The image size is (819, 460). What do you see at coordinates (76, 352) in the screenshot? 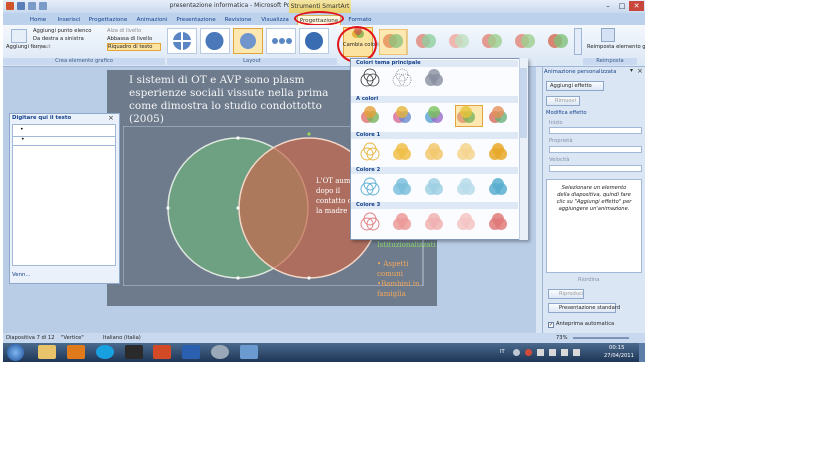
I see `media-player-icon` at bounding box center [76, 352].